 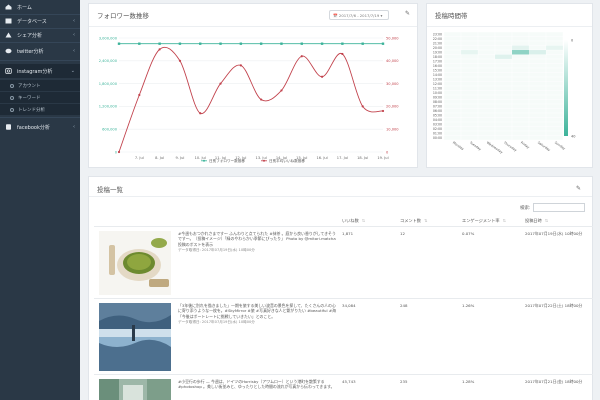 What do you see at coordinates (392, 38) in the screenshot?
I see `right-axis-tick-label: 50,000` at bounding box center [392, 38].